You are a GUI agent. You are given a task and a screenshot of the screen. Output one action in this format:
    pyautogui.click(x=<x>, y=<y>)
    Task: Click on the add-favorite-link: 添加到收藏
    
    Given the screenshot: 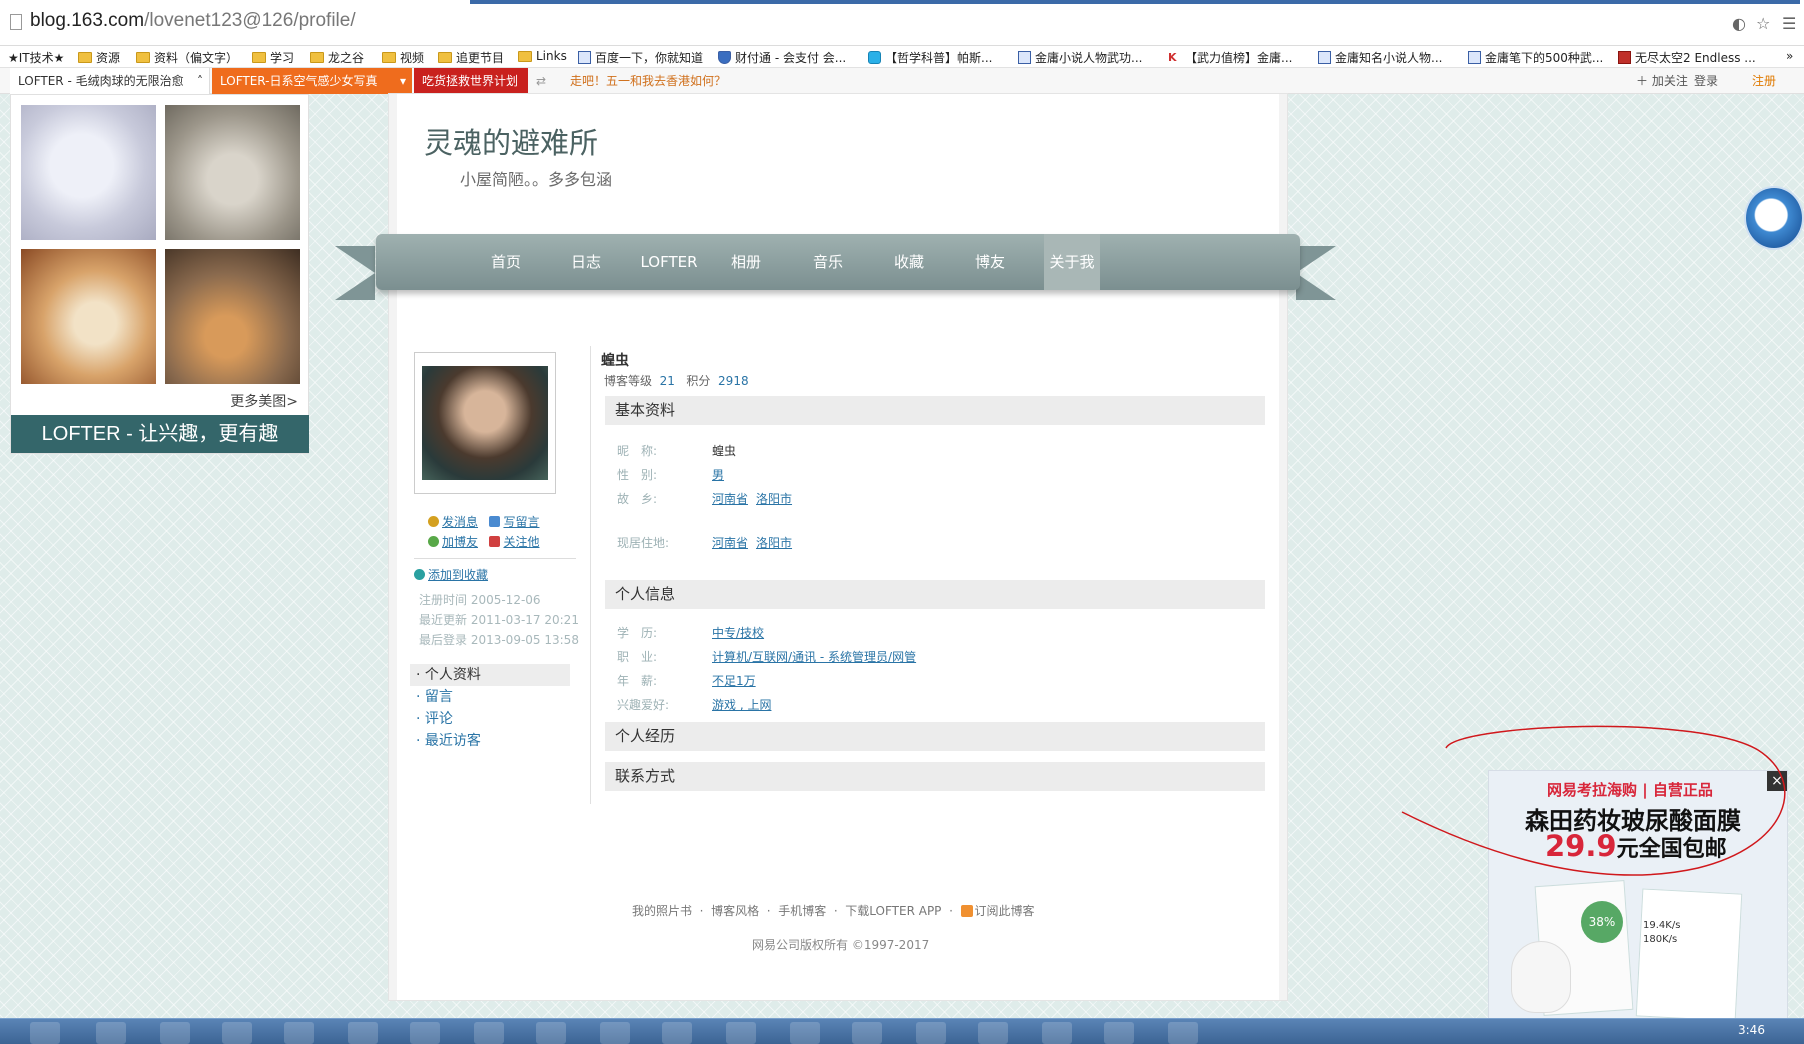 What is the action you would take?
    pyautogui.click(x=451, y=574)
    